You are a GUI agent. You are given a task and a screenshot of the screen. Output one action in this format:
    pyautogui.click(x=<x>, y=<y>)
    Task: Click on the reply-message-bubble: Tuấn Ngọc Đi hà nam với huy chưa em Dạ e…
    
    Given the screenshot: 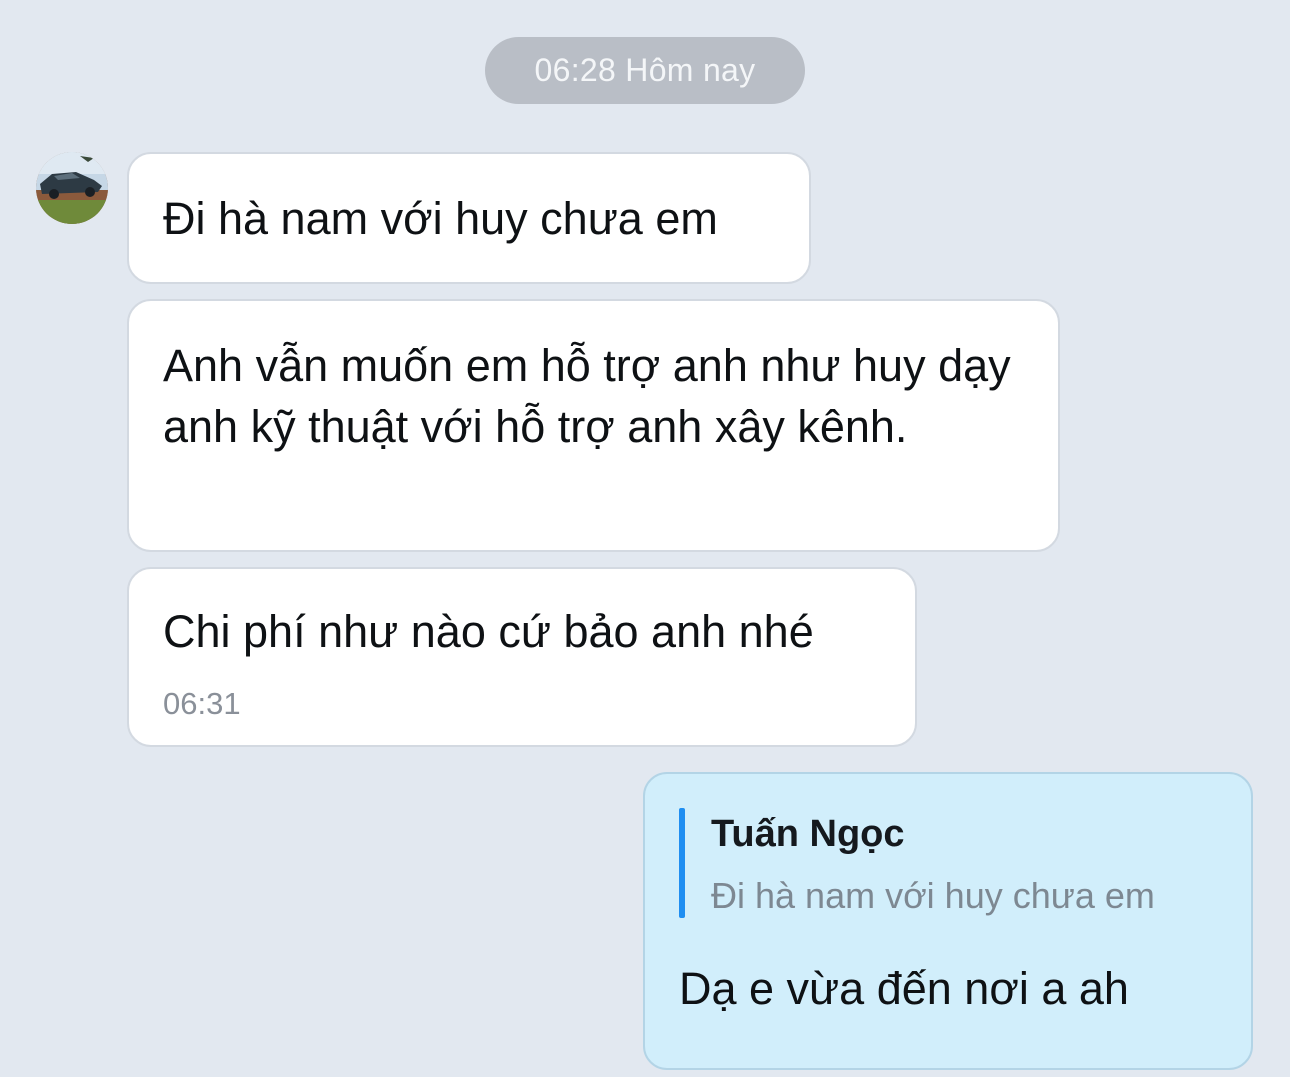 What is the action you would take?
    pyautogui.click(x=948, y=921)
    